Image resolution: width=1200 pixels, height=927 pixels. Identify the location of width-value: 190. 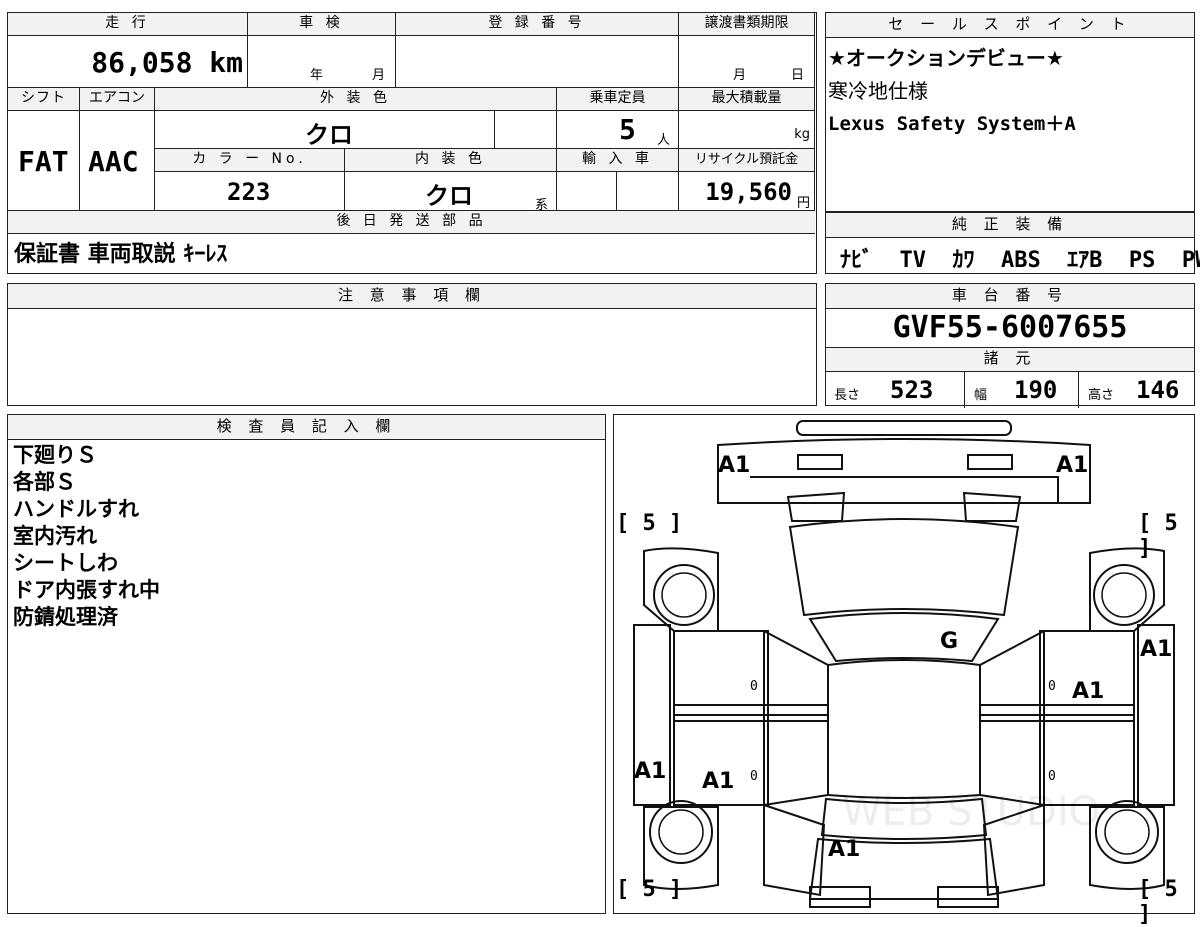
(1036, 390).